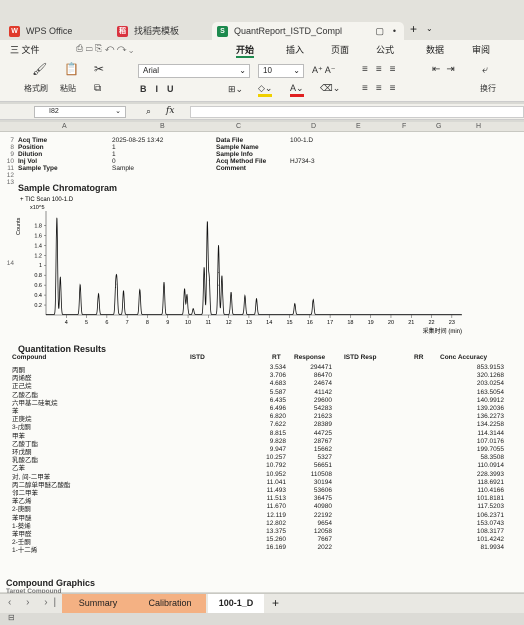  What do you see at coordinates (413, 29) in the screenshot?
I see `new-tab-icon: +` at bounding box center [413, 29].